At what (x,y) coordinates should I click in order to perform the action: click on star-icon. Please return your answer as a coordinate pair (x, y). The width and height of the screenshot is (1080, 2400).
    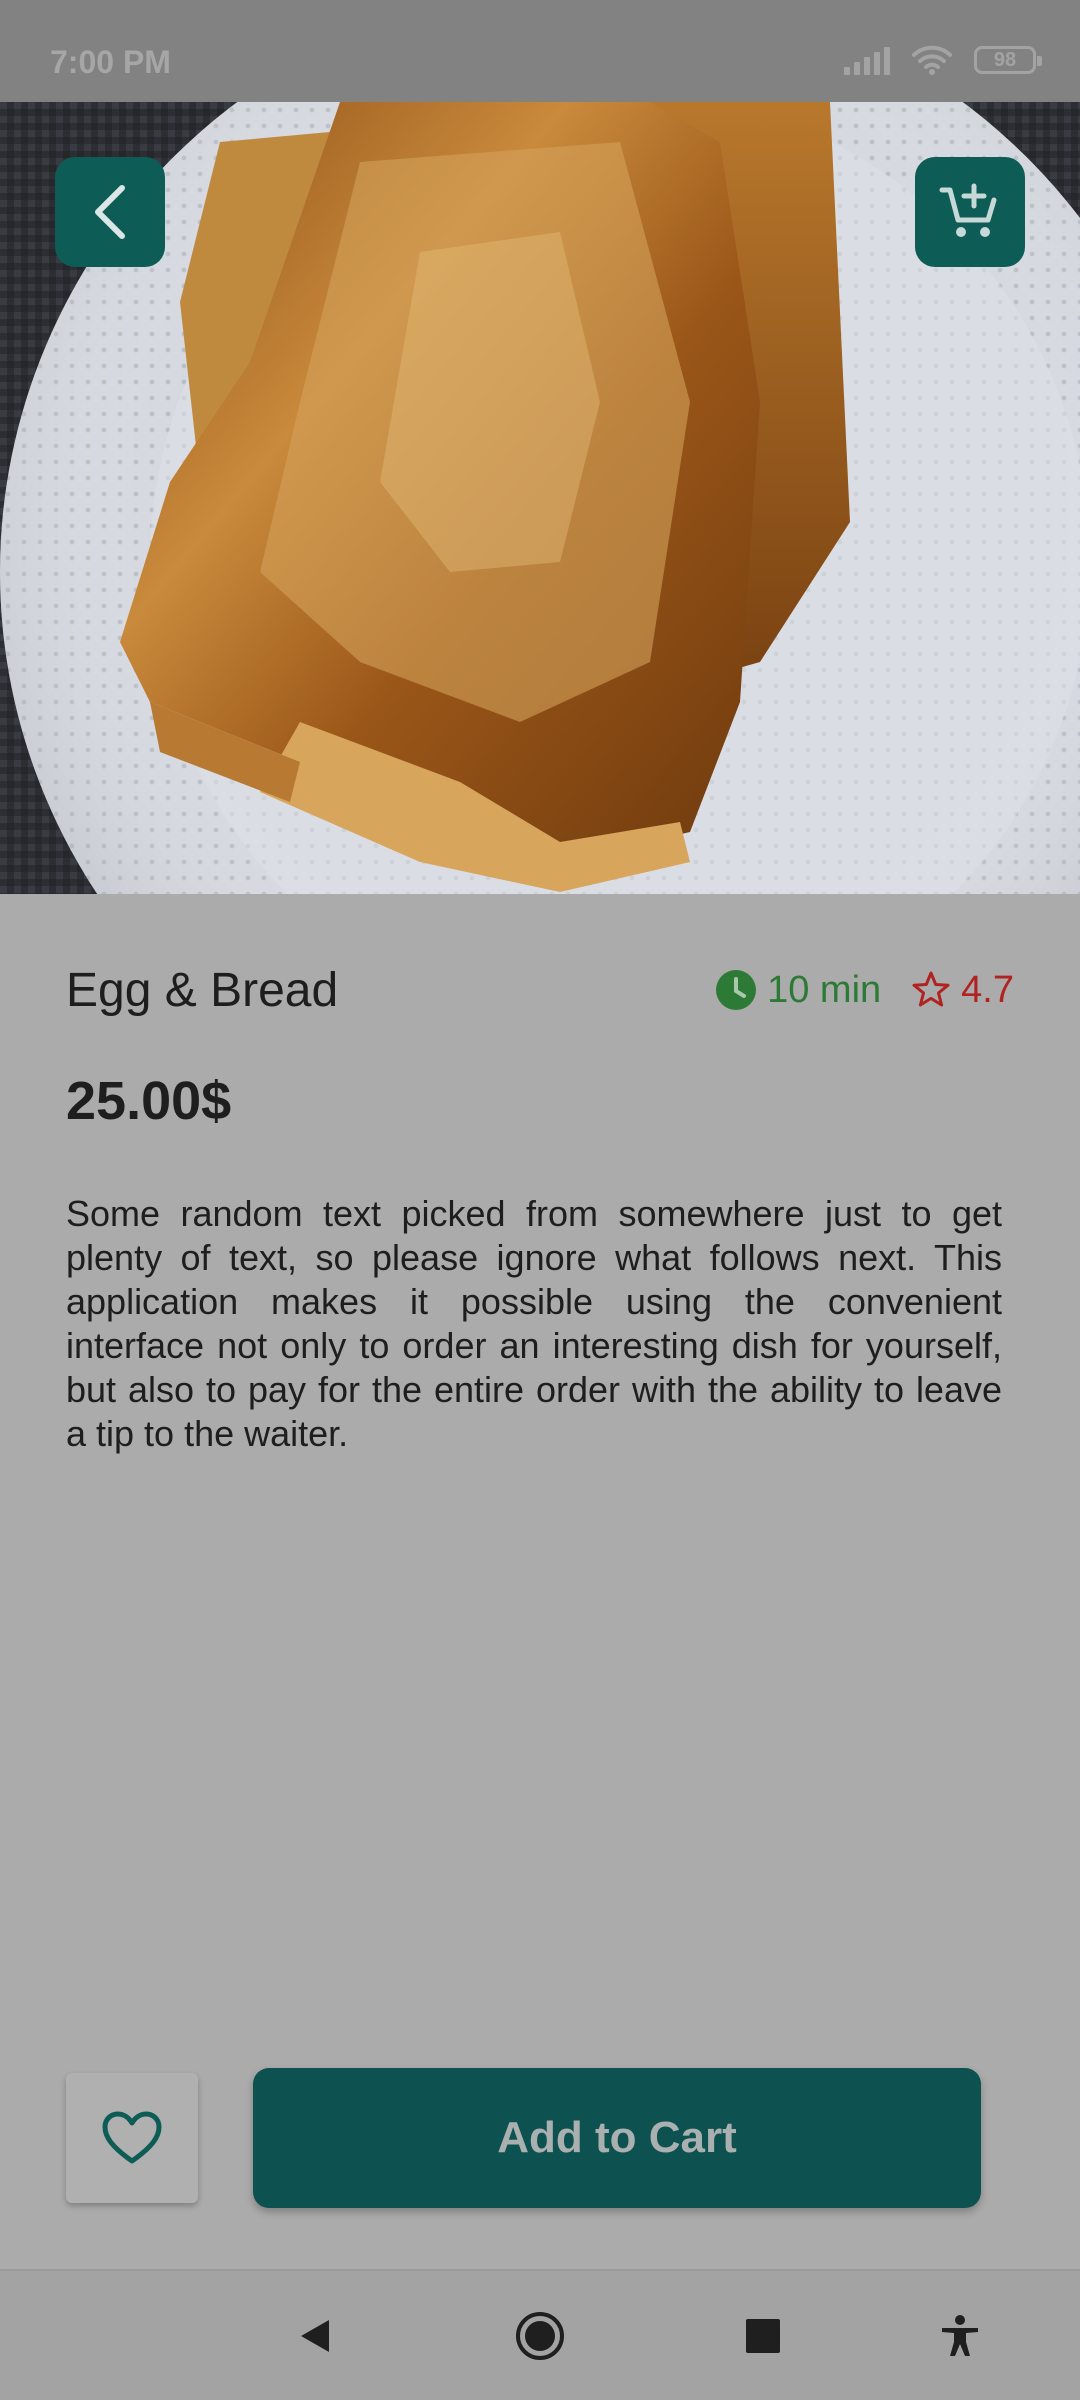
    Looking at the image, I should click on (931, 989).